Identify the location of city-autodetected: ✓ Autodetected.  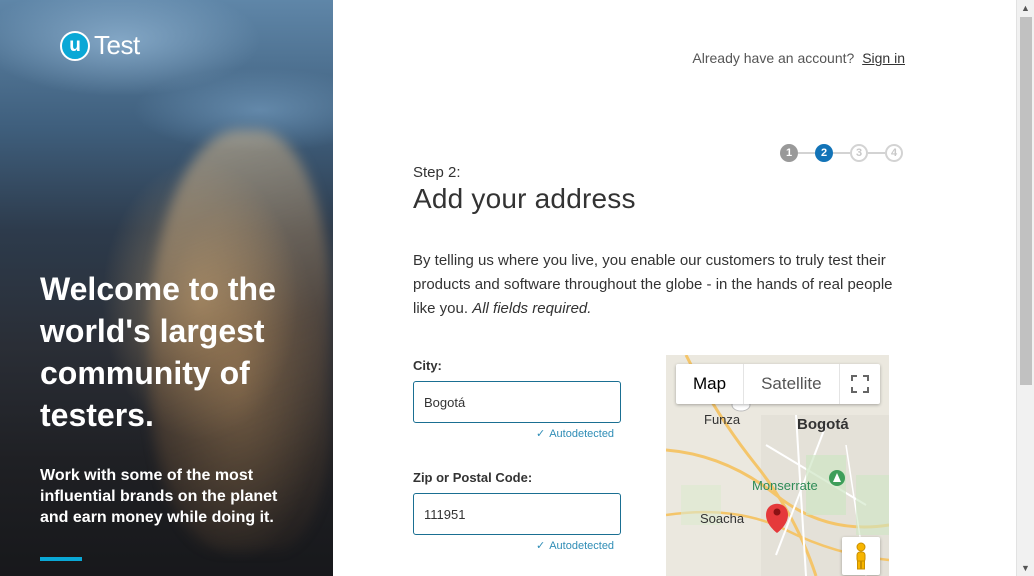
(575, 434).